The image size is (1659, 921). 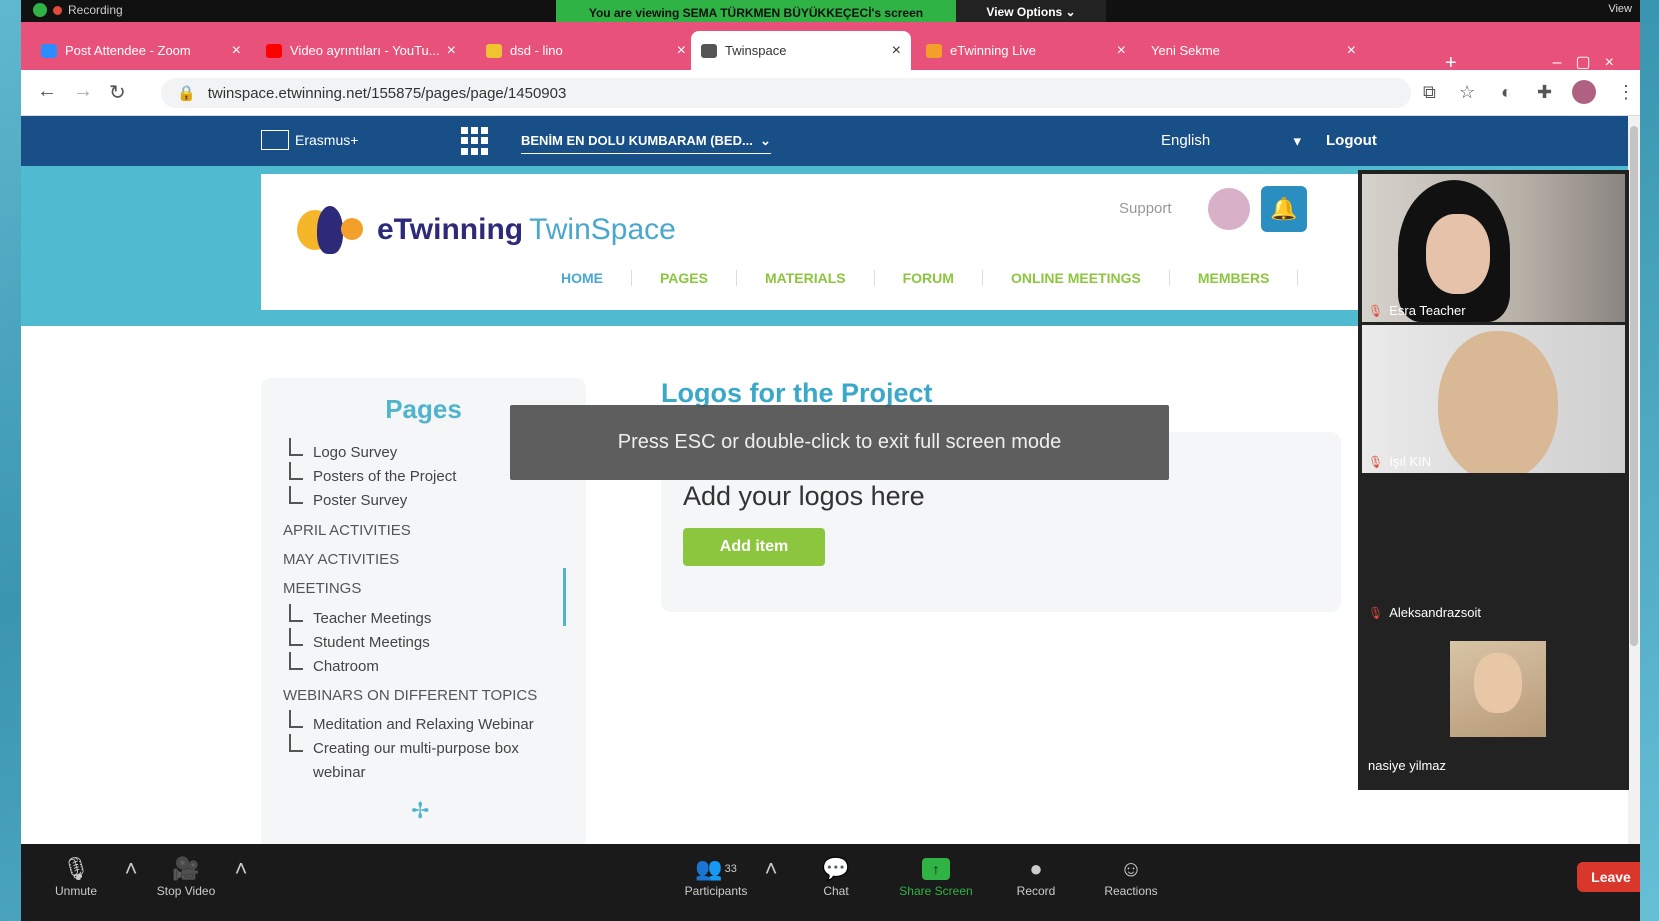 I want to click on chat-button: 💬 Chat, so click(x=836, y=876).